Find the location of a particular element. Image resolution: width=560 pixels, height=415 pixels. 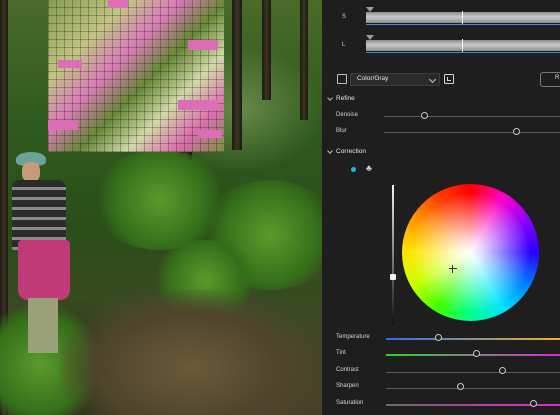

s-gradient-slider is located at coordinates (463, 16).